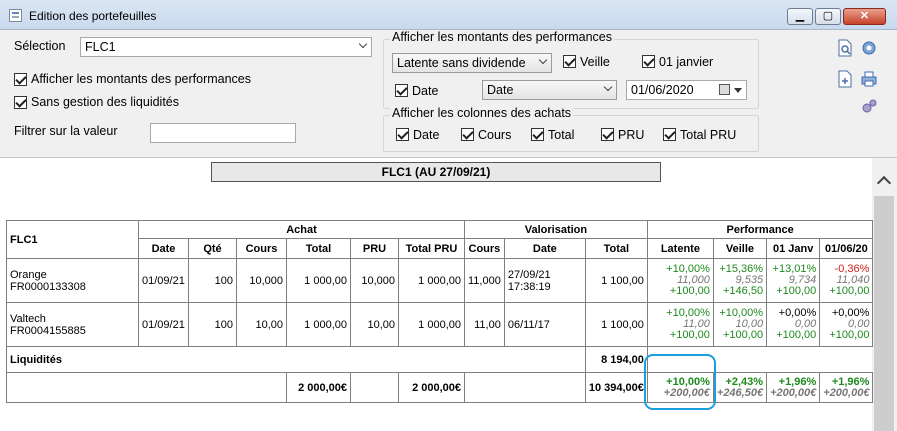  I want to click on vertical-scrollbar, so click(884, 294).